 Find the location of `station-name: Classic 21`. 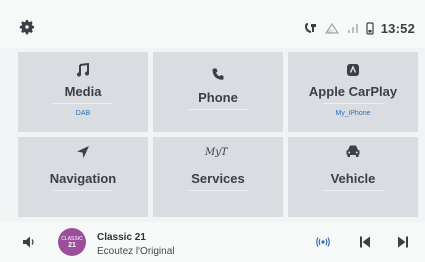

station-name: Classic 21 is located at coordinates (121, 237).